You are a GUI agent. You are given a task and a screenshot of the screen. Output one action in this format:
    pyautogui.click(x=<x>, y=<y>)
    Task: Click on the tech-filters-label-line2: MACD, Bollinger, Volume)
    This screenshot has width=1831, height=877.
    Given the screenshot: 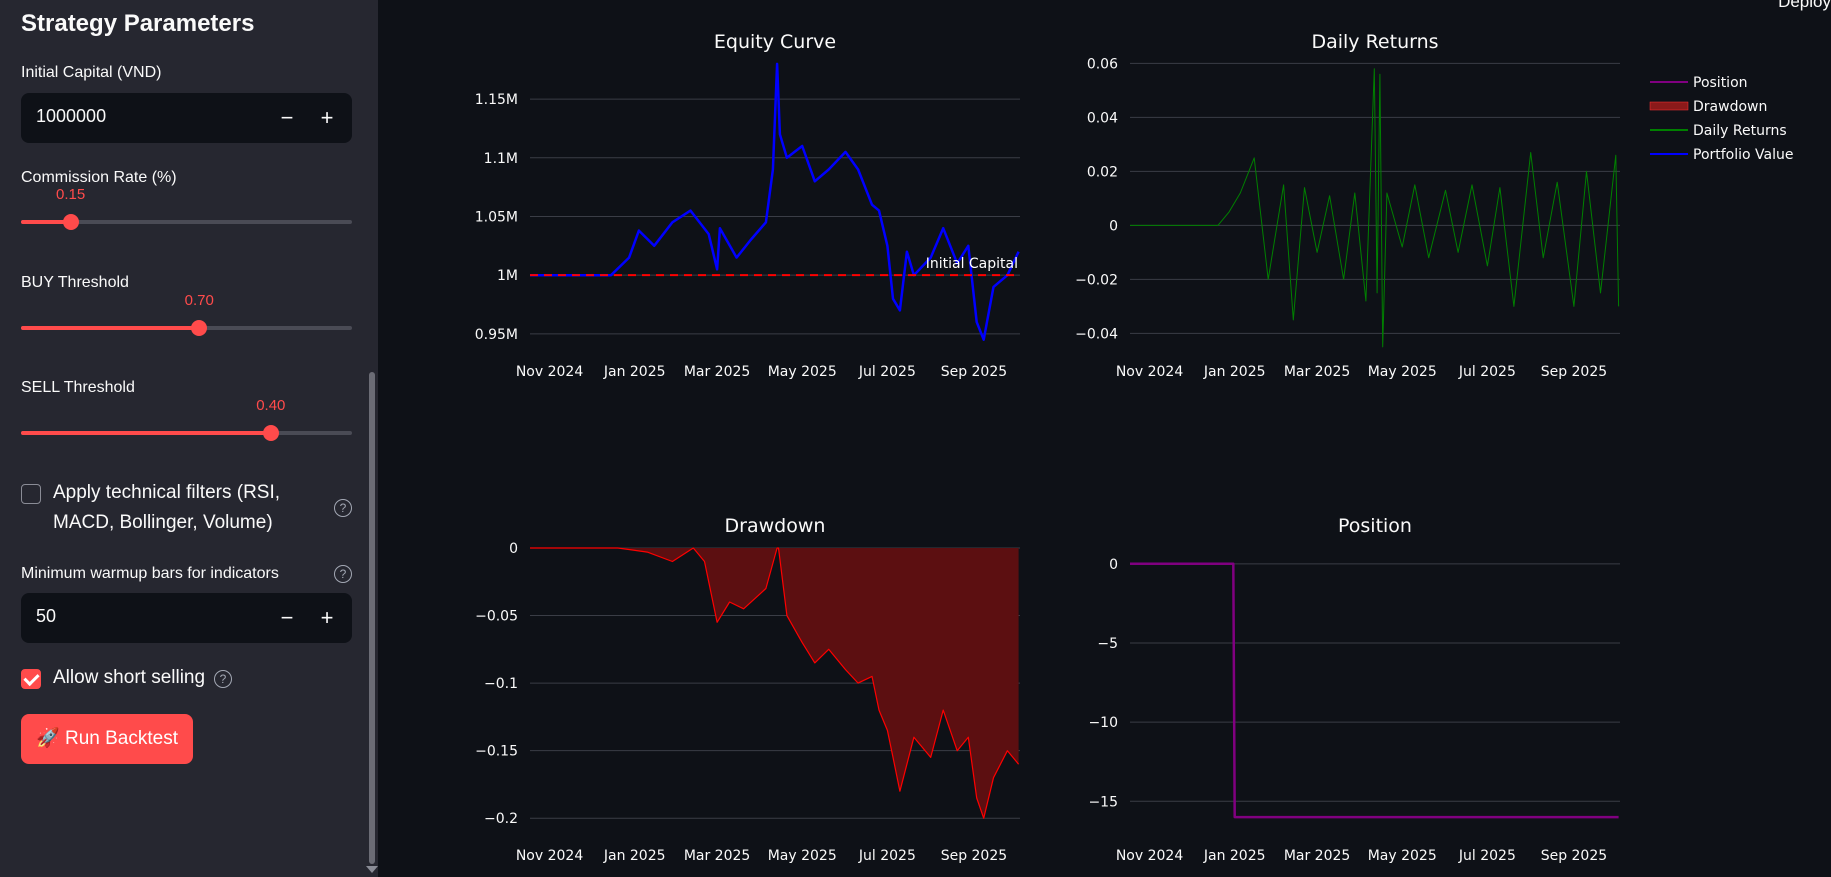 What is the action you would take?
    pyautogui.click(x=163, y=522)
    